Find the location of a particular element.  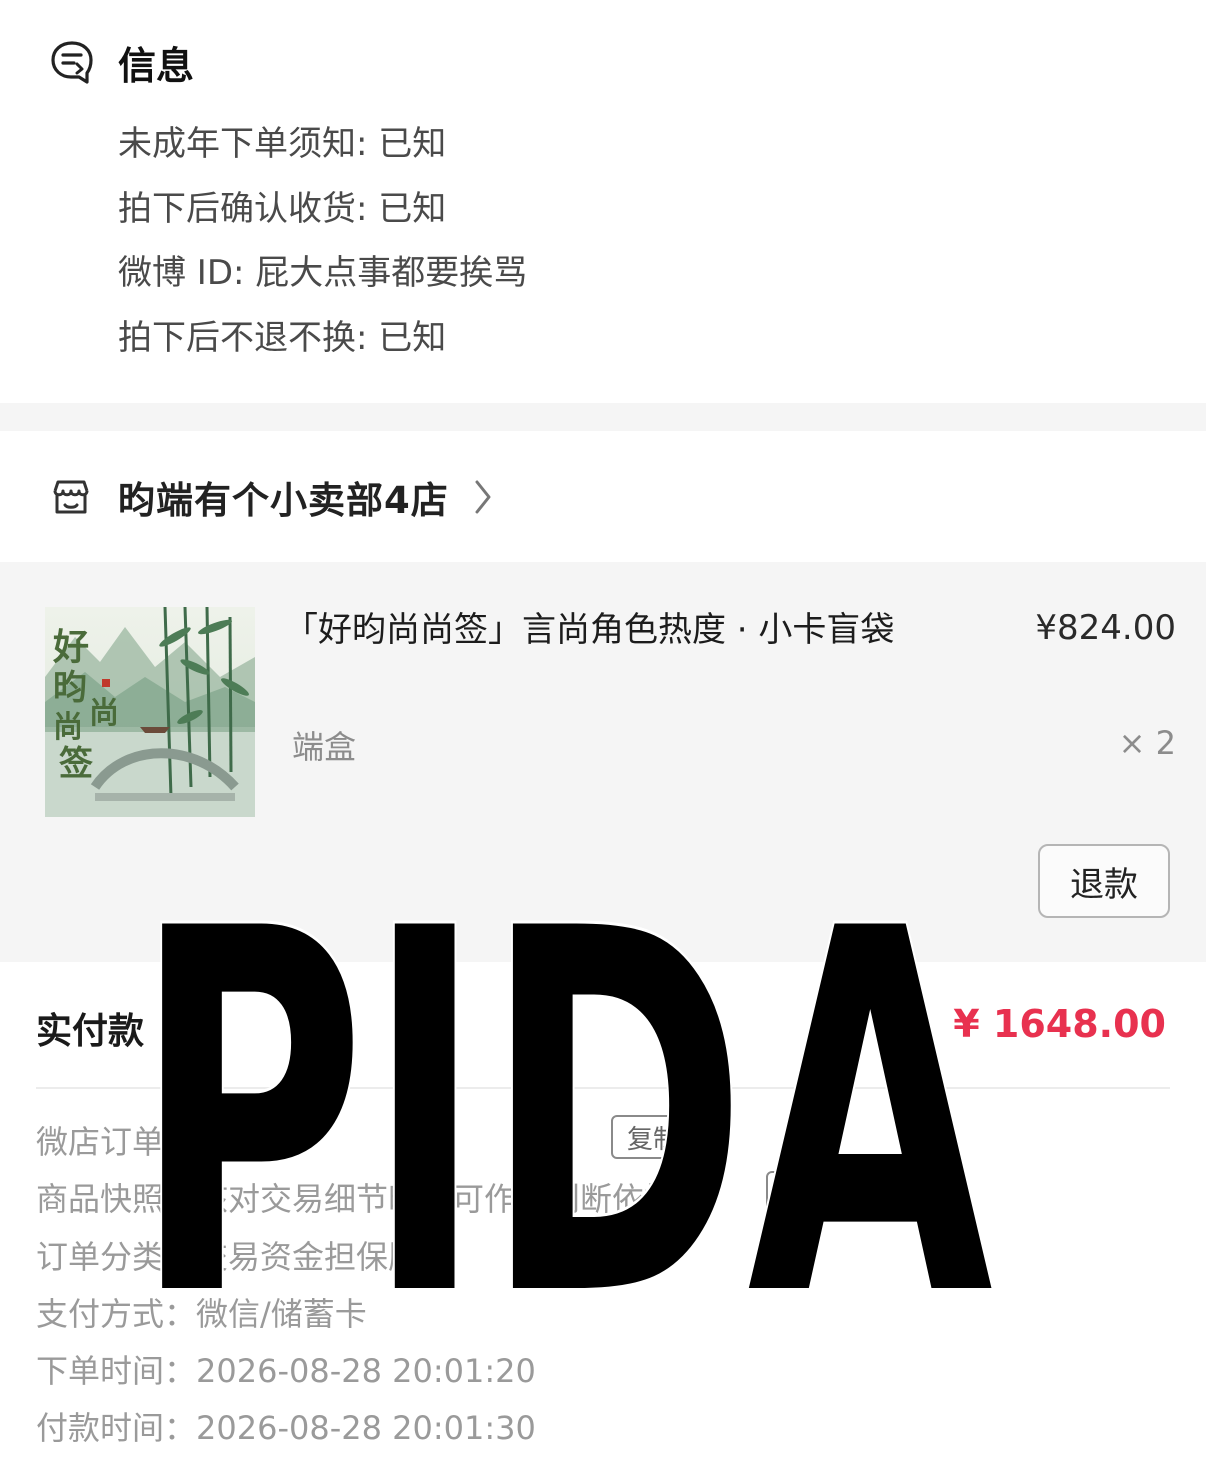

payment-divider is located at coordinates (603, 1088).